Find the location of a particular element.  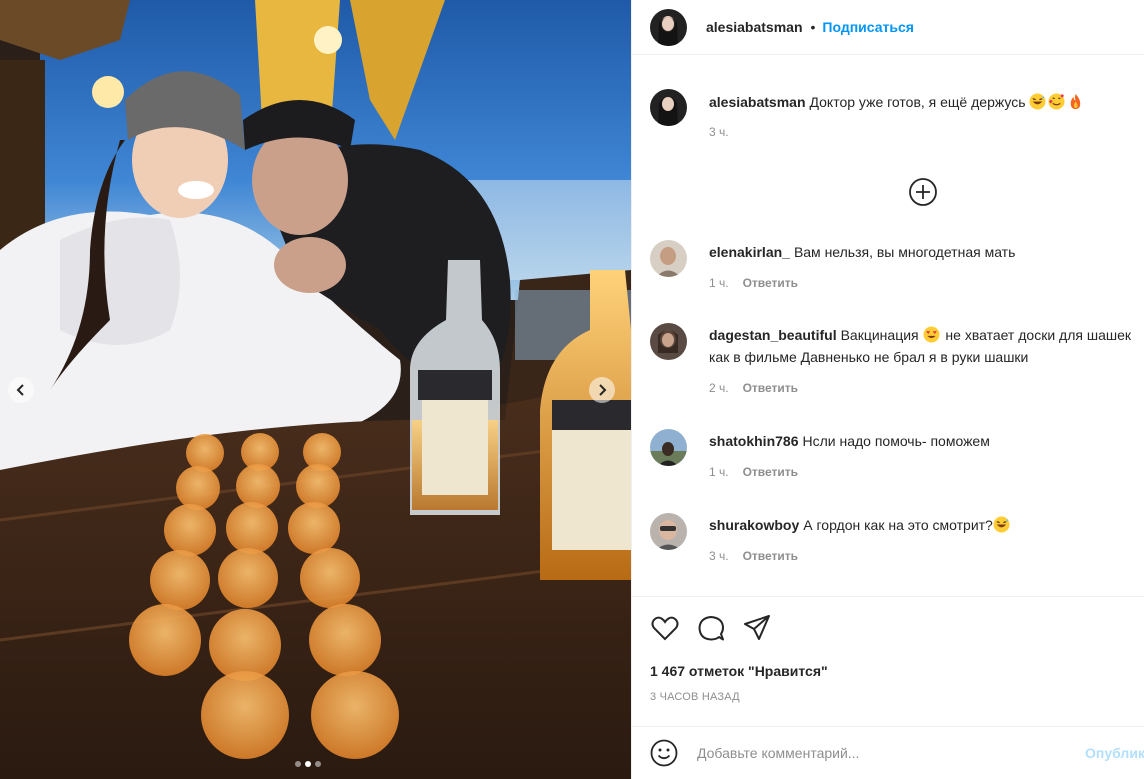

comment-text: Нсли надо помочь- поможем is located at coordinates (896, 441).